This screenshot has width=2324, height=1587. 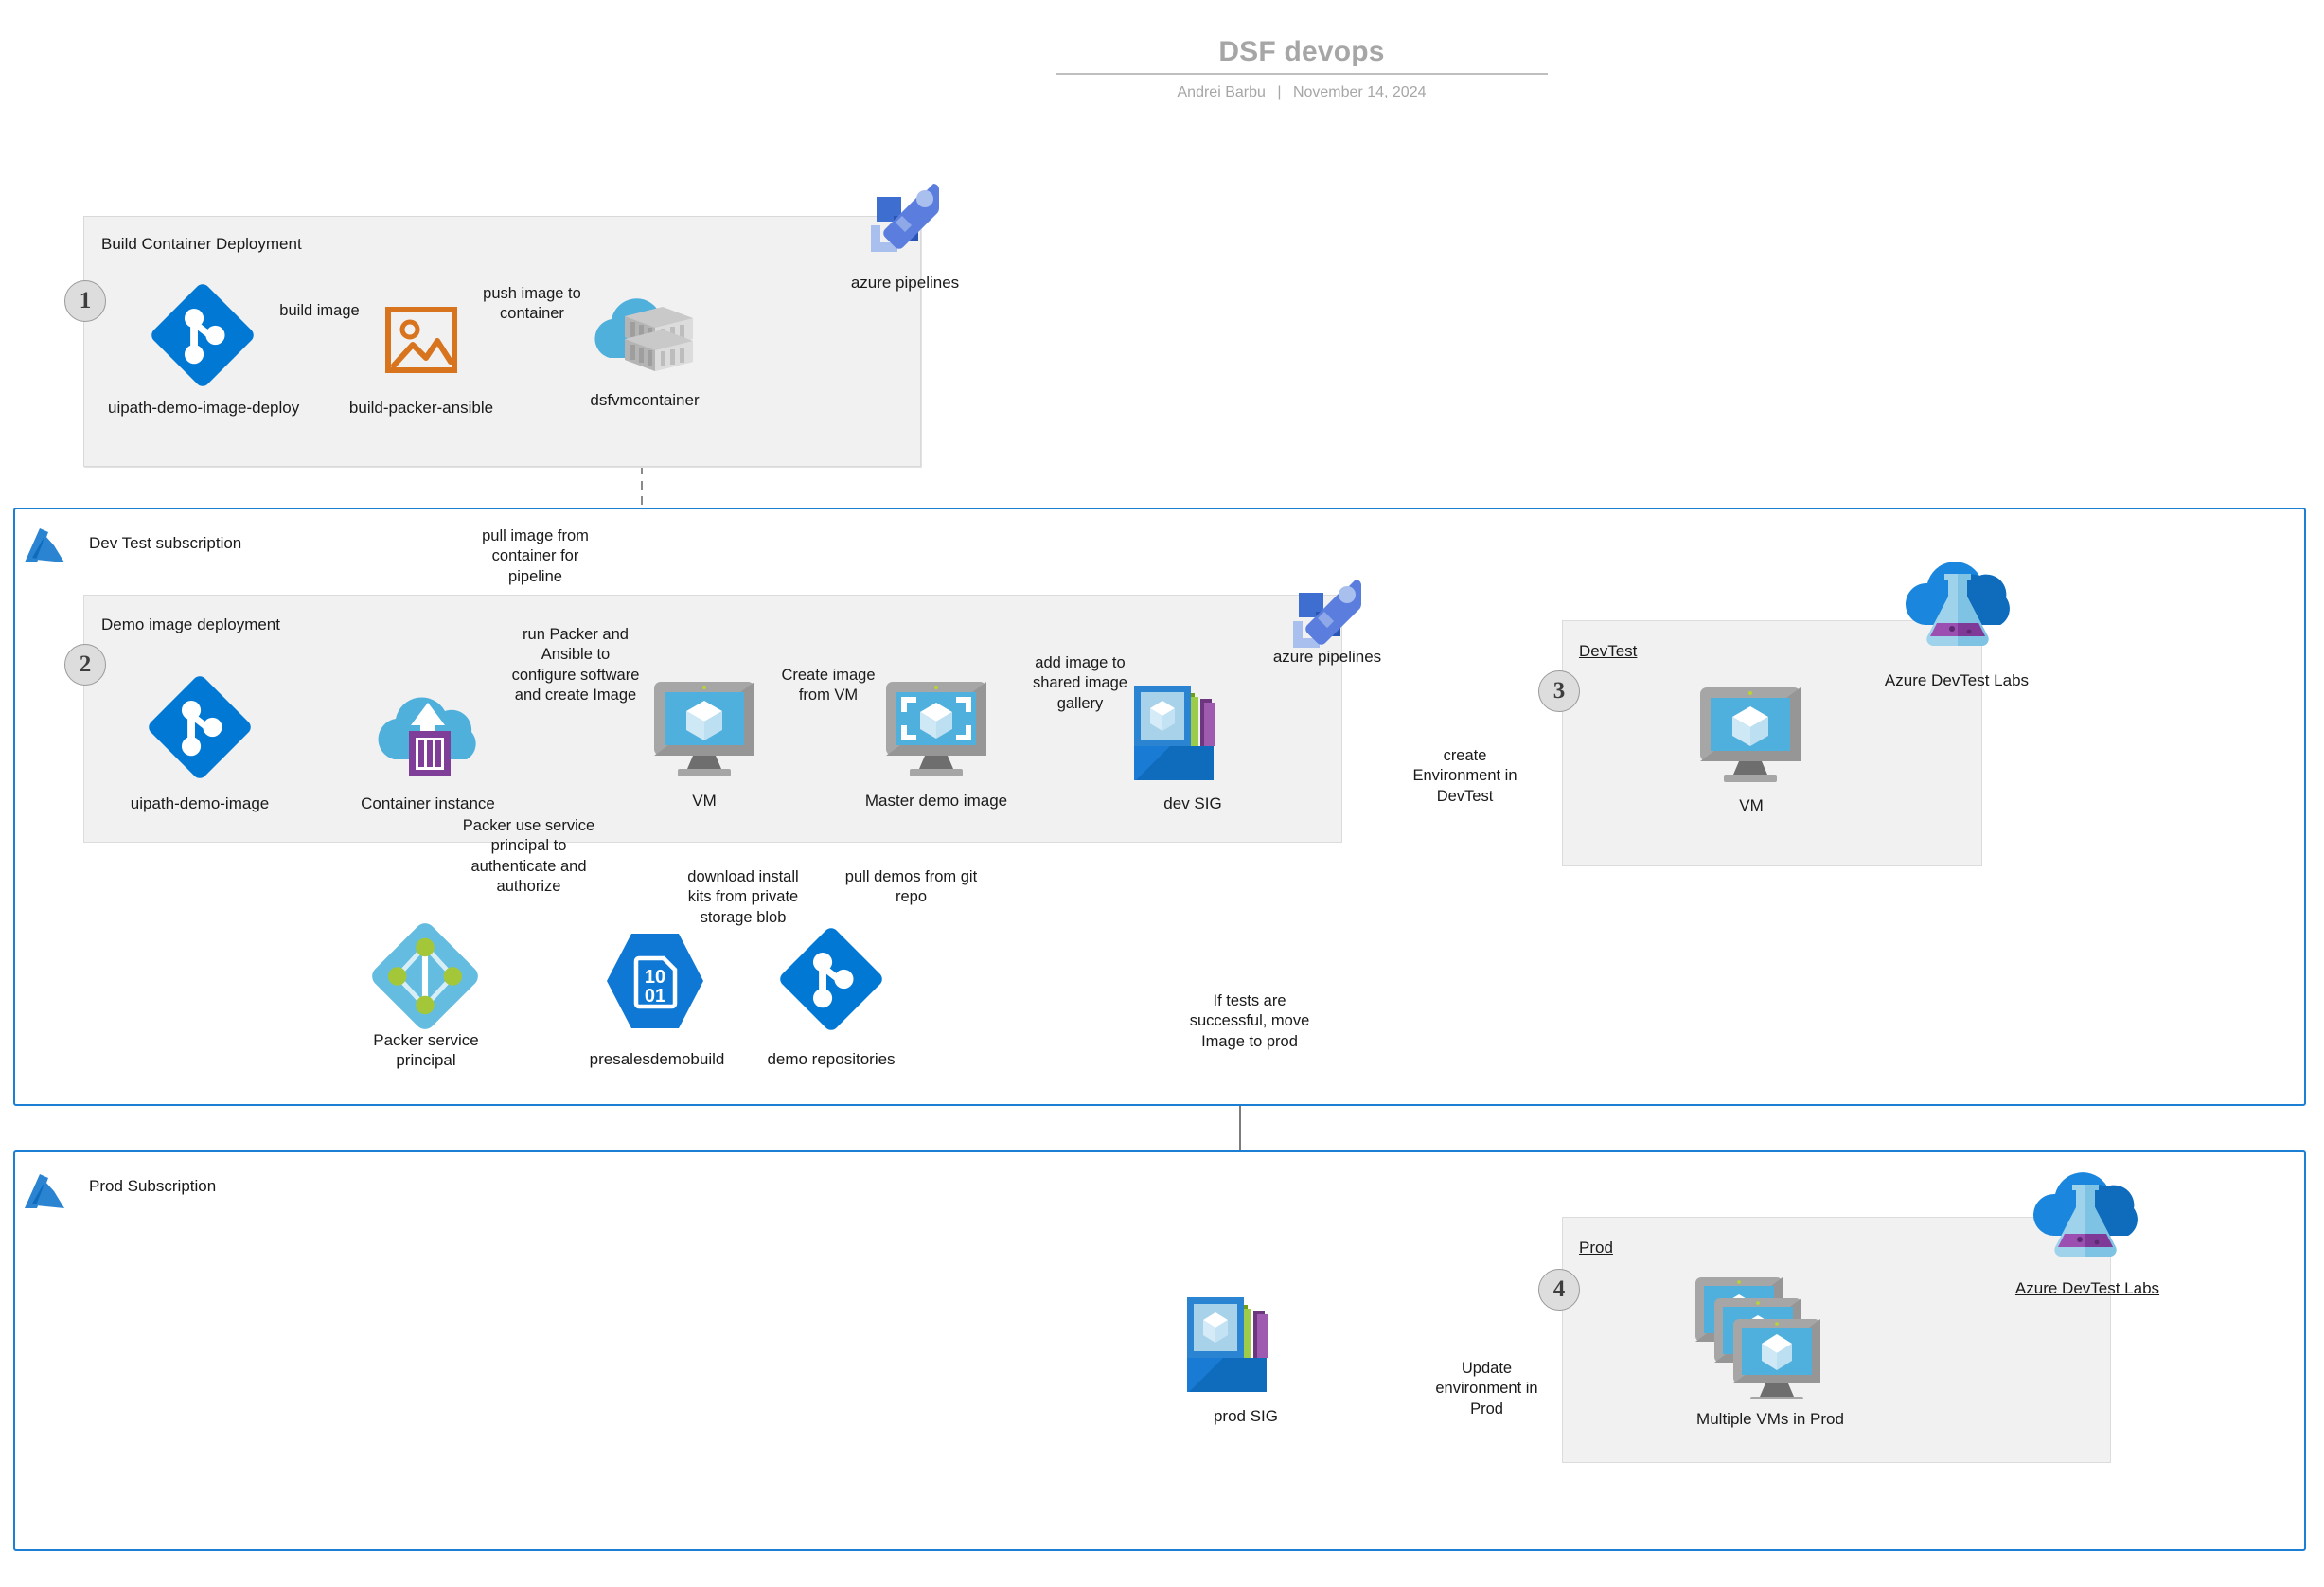 What do you see at coordinates (85, 301) in the screenshot?
I see `step-1-badge: 1` at bounding box center [85, 301].